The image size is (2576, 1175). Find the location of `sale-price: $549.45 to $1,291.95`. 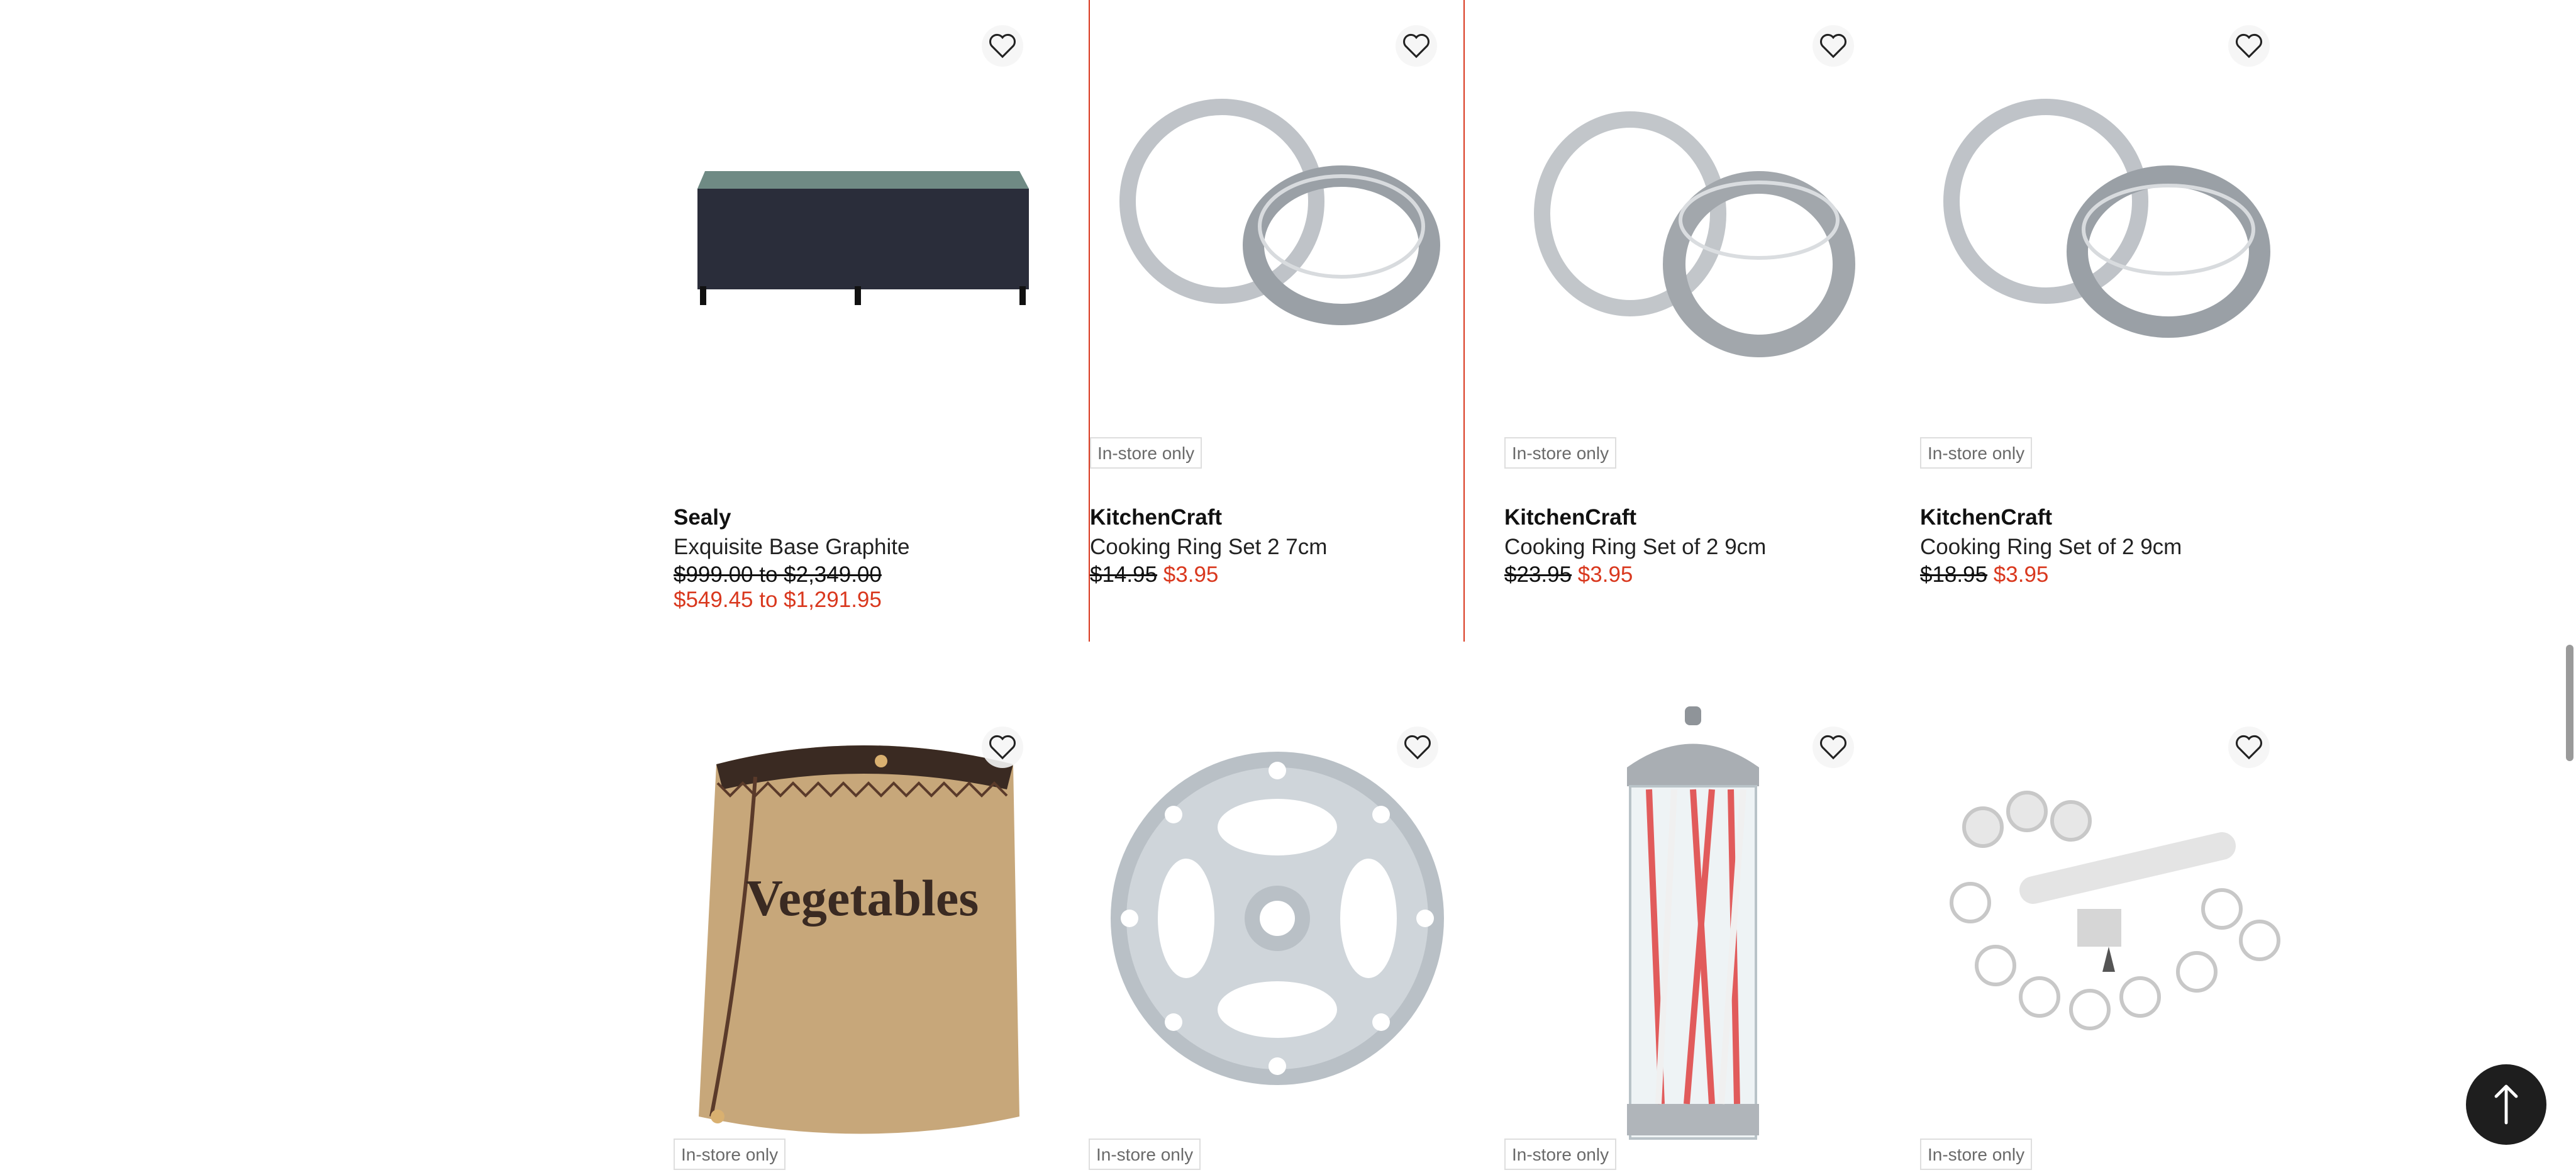

sale-price: $549.45 to $1,291.95 is located at coordinates (778, 600).